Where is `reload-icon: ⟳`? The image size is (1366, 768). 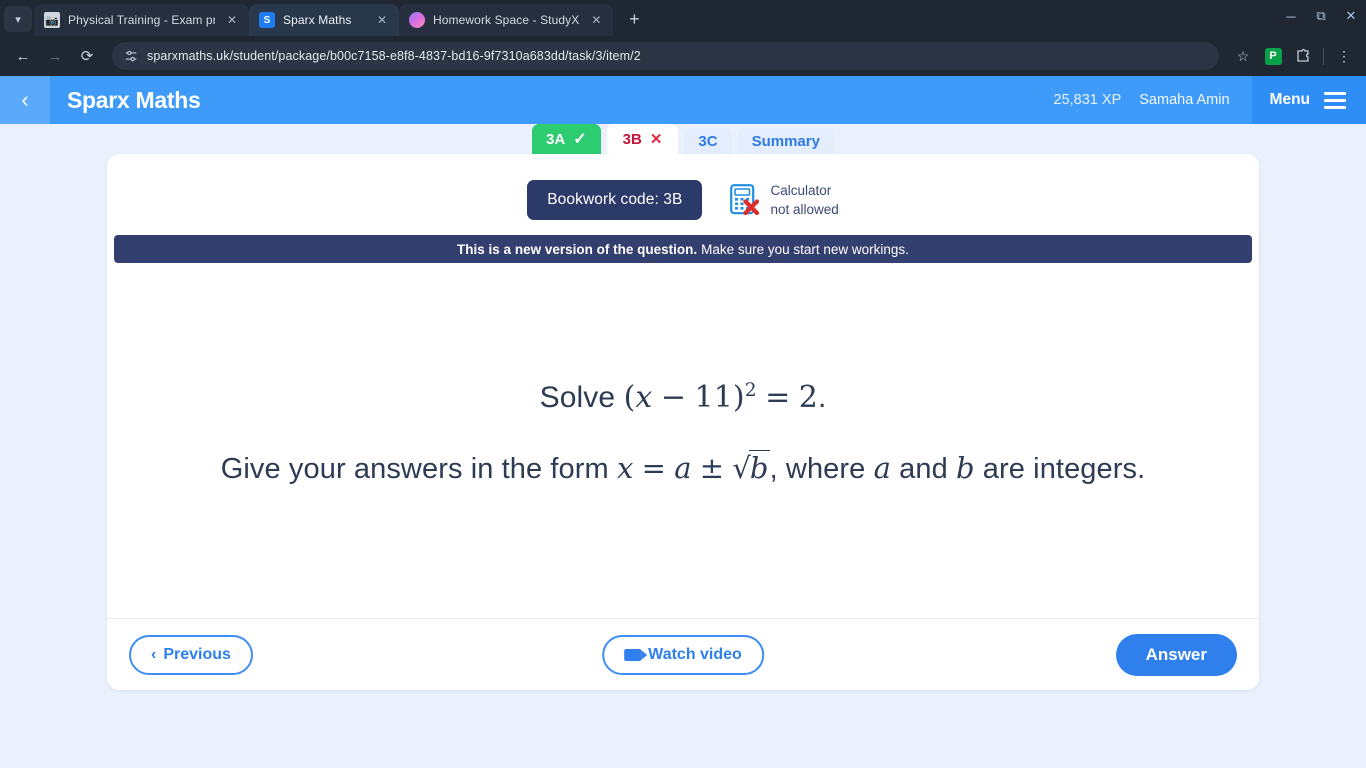
reload-icon: ⟳ is located at coordinates (87, 56).